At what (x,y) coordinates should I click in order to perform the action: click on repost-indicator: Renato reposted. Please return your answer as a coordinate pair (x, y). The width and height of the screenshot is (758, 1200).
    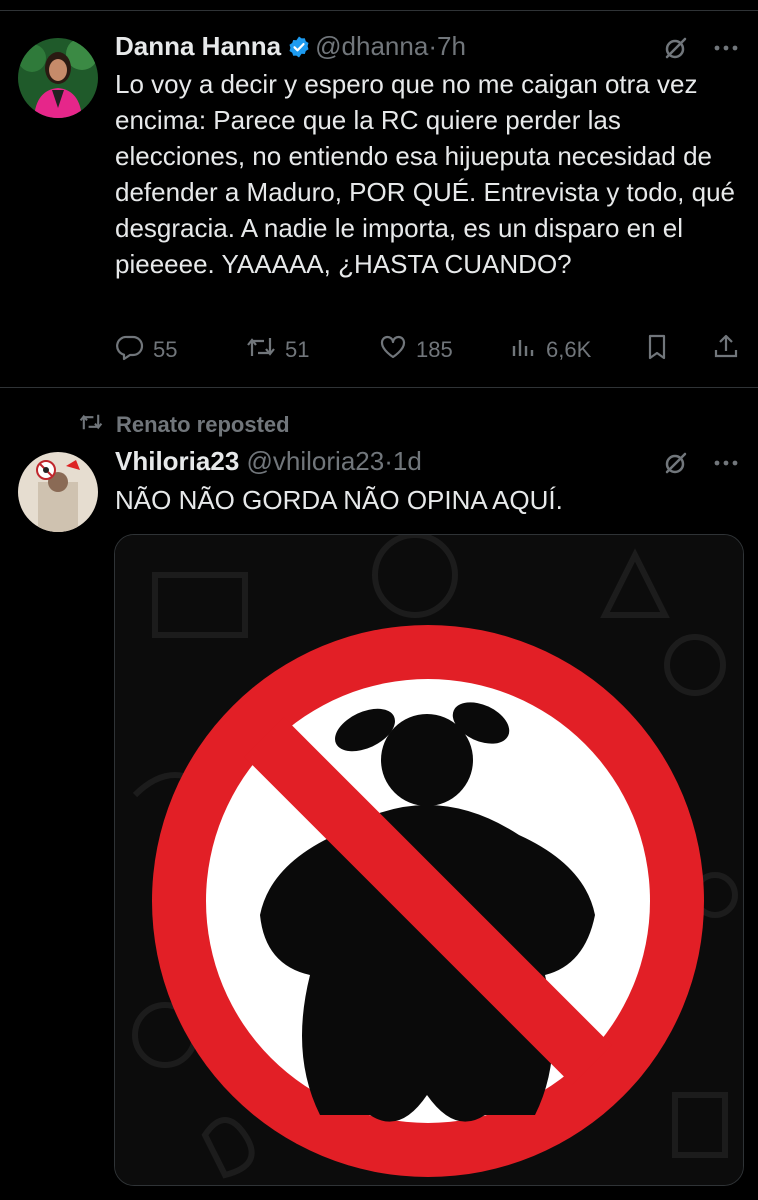
    Looking at the image, I should click on (184, 425).